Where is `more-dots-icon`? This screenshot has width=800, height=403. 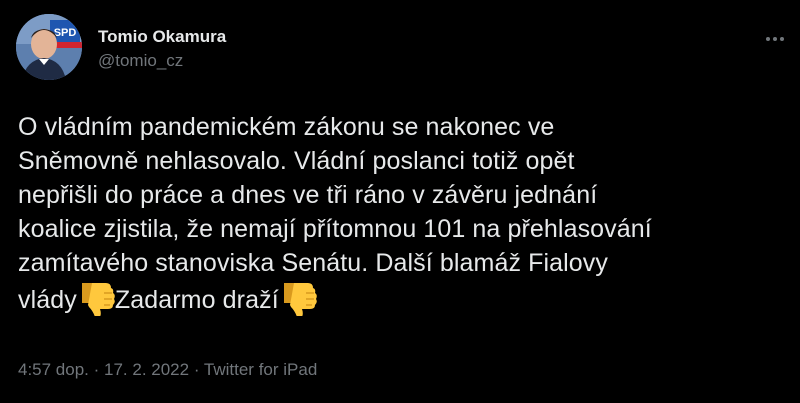 more-dots-icon is located at coordinates (775, 39).